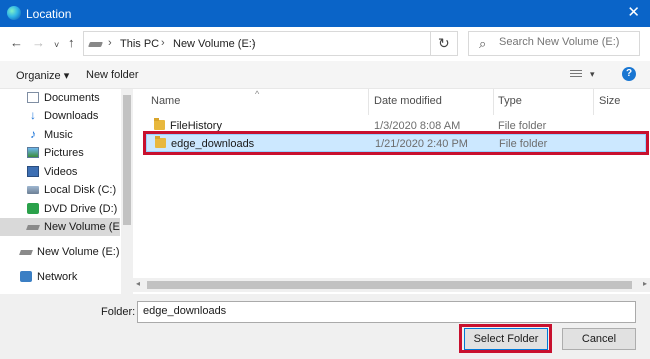 This screenshot has width=650, height=359. What do you see at coordinates (80, 190) in the screenshot?
I see `sidebar-item-label: Local Disk (C:)` at bounding box center [80, 190].